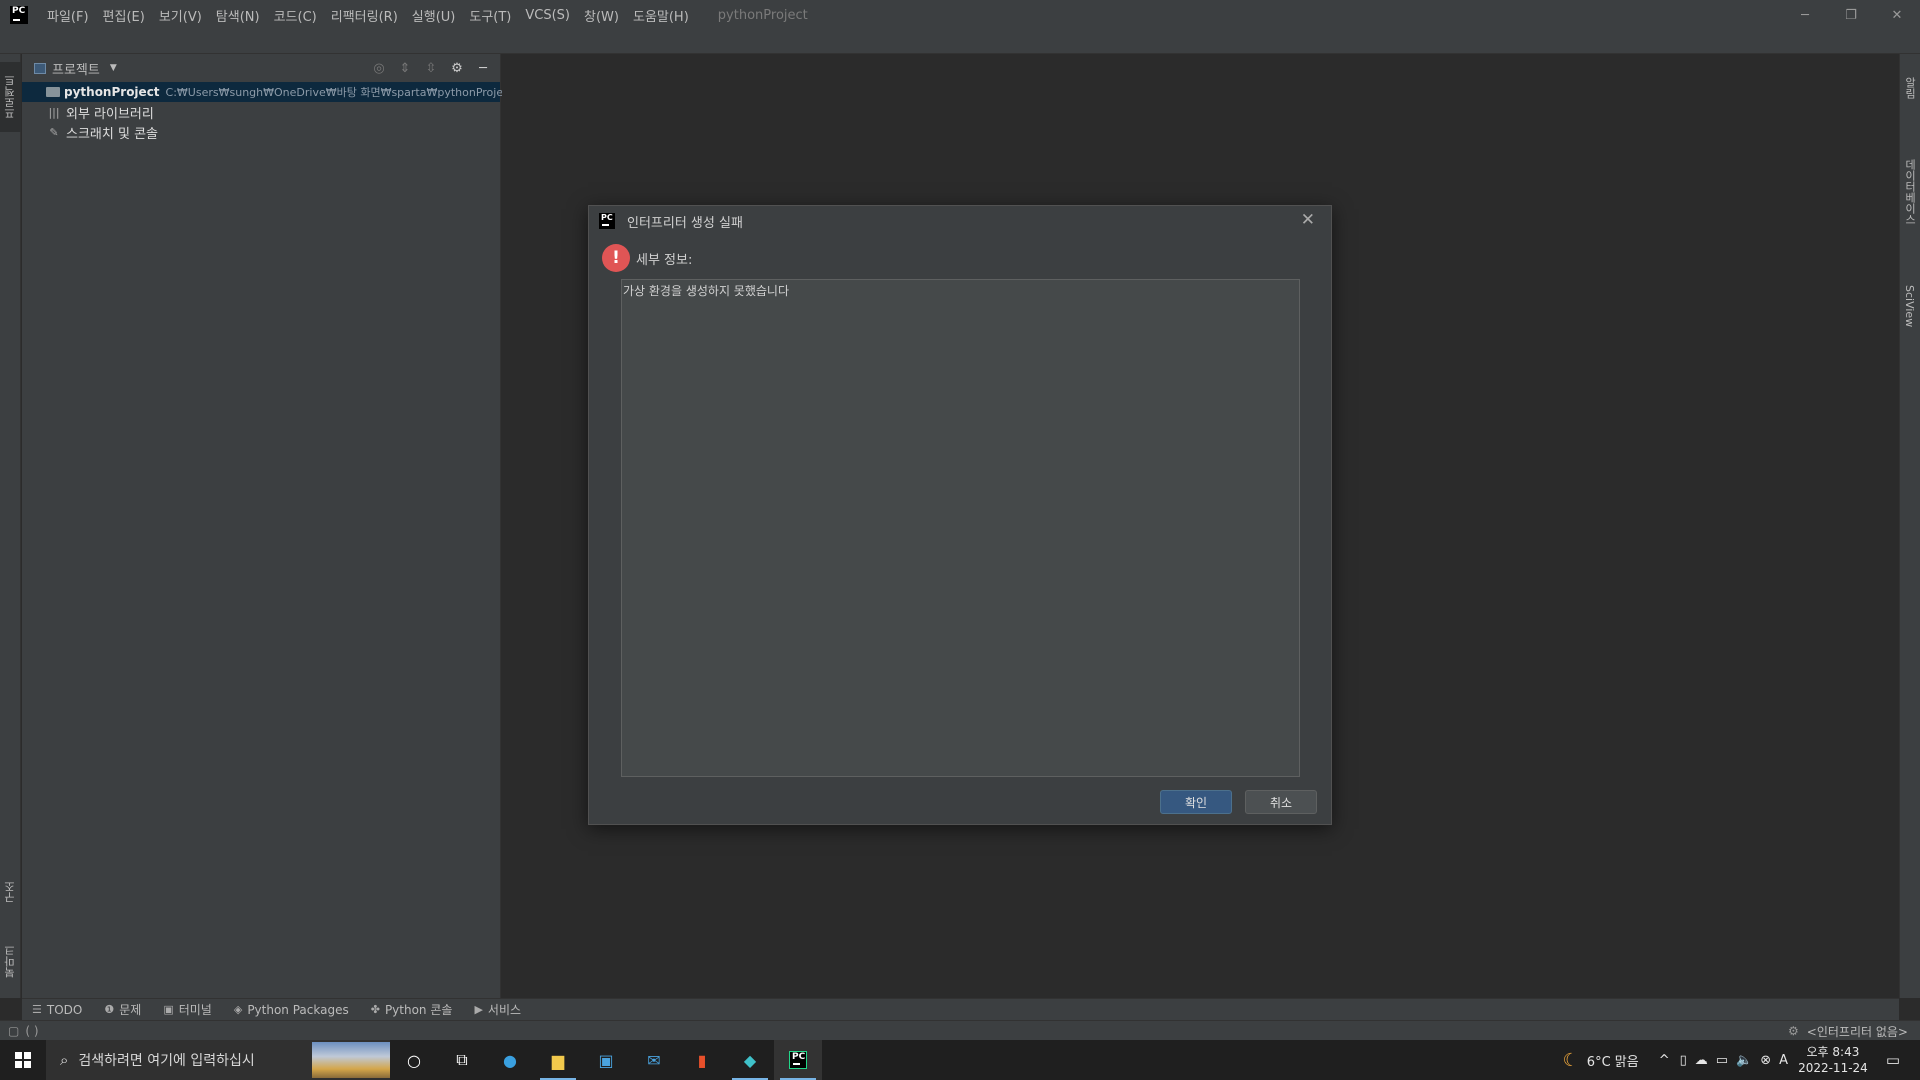 This screenshot has width=1920, height=1080. What do you see at coordinates (13, 1031) in the screenshot?
I see `layout-icon: ▢` at bounding box center [13, 1031].